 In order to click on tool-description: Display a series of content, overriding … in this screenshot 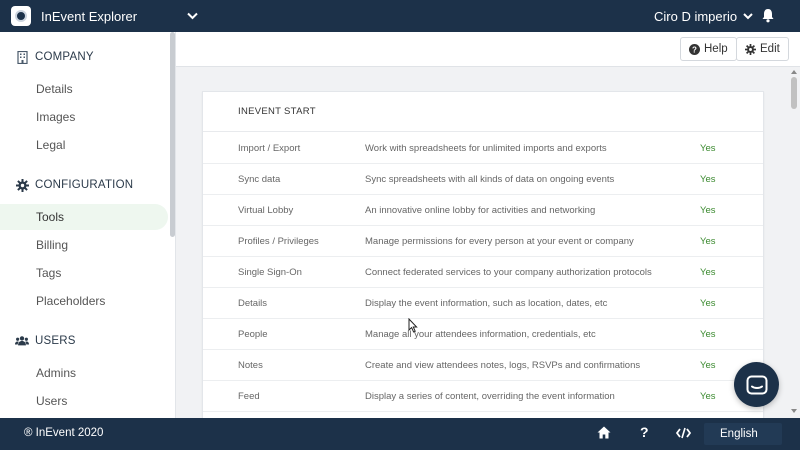, I will do `click(490, 396)`.